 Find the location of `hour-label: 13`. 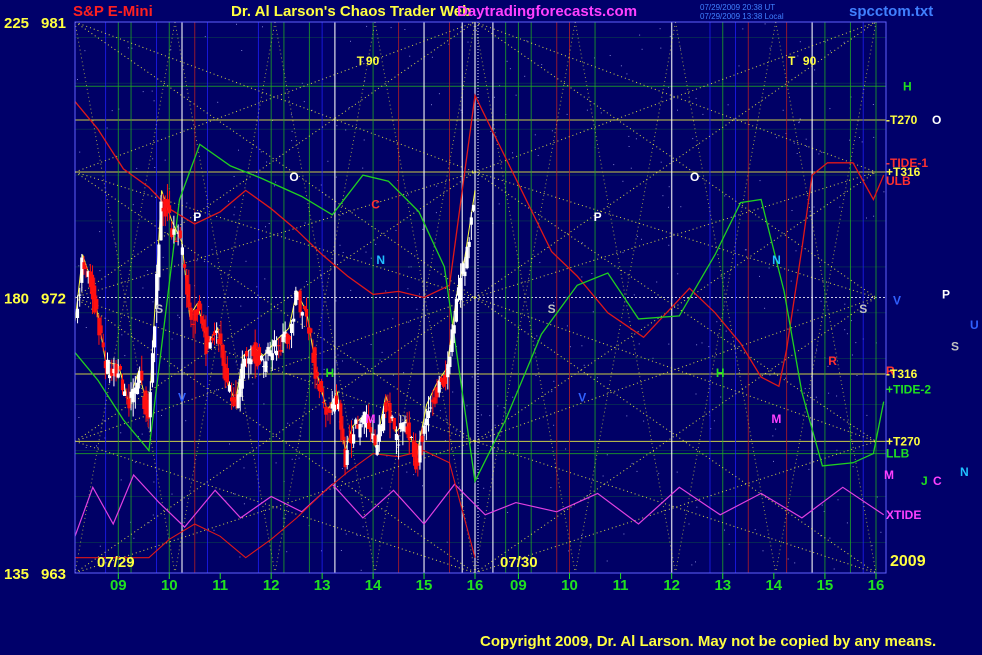

hour-label: 13 is located at coordinates (722, 585).